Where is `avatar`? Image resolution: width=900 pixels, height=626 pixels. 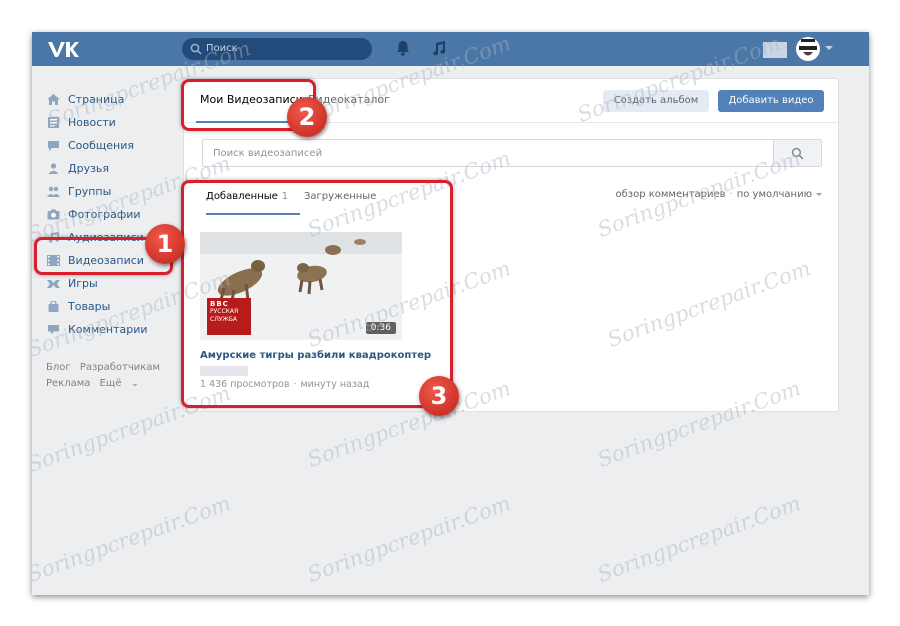 avatar is located at coordinates (808, 49).